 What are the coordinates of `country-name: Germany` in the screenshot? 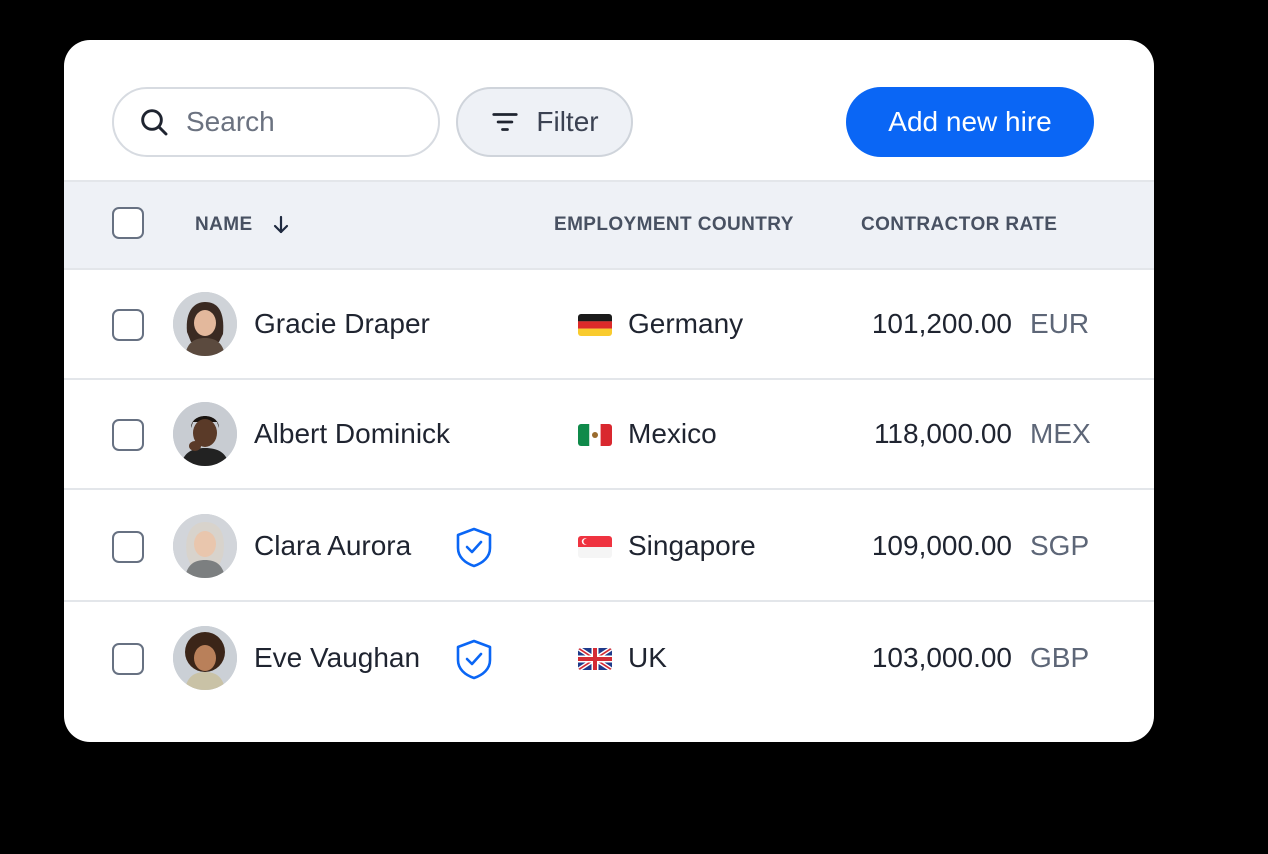 It's located at (686, 323).